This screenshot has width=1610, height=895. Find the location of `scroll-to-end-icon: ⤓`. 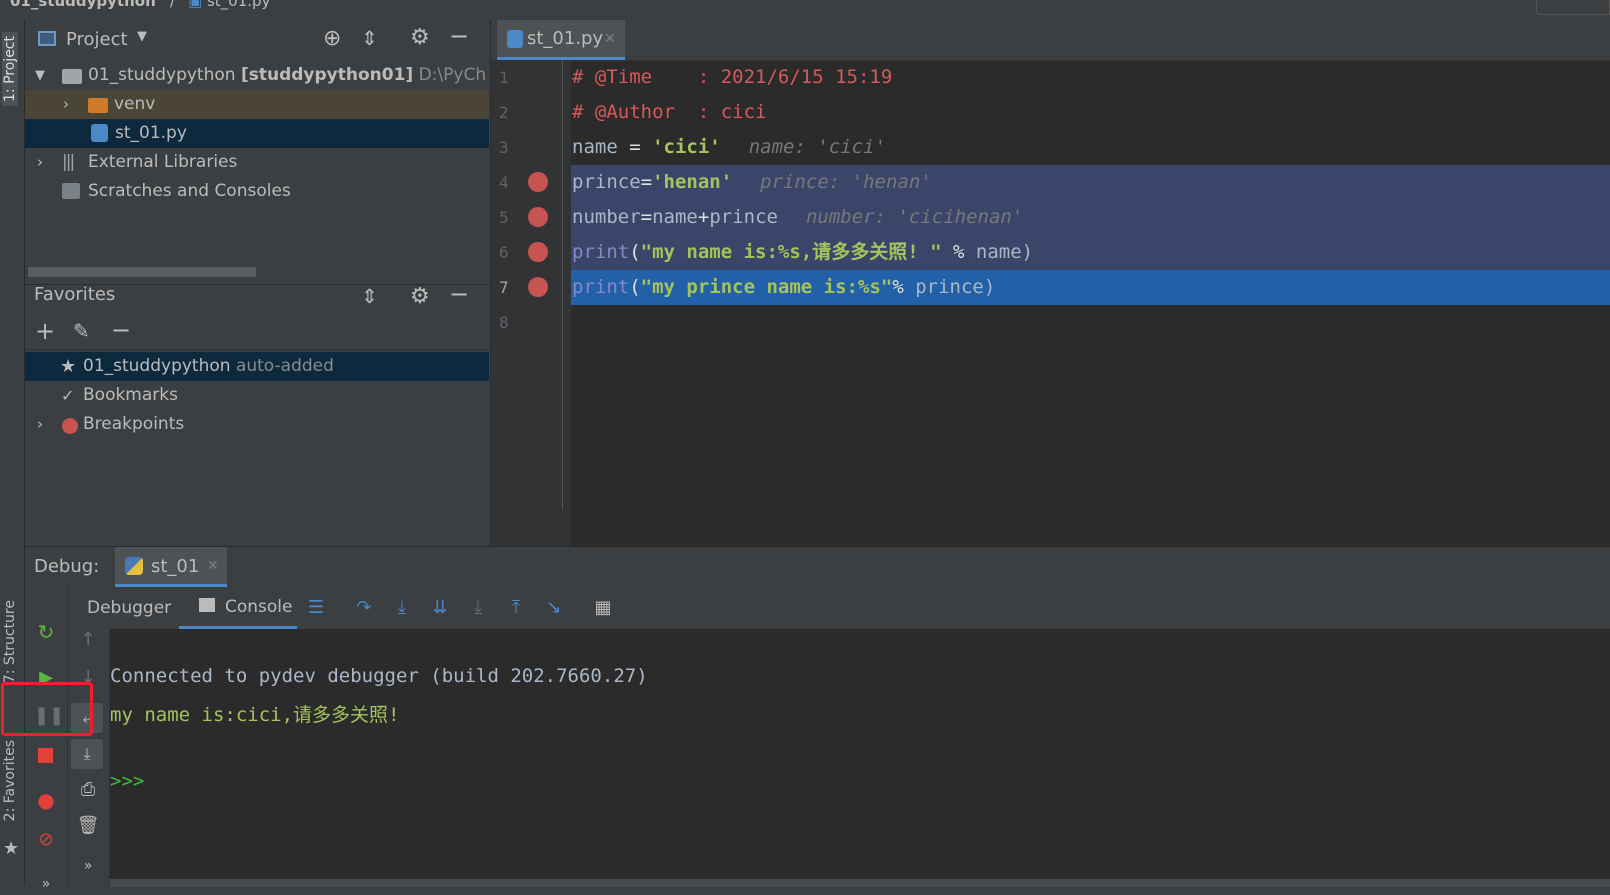

scroll-to-end-icon: ⤓ is located at coordinates (87, 754).